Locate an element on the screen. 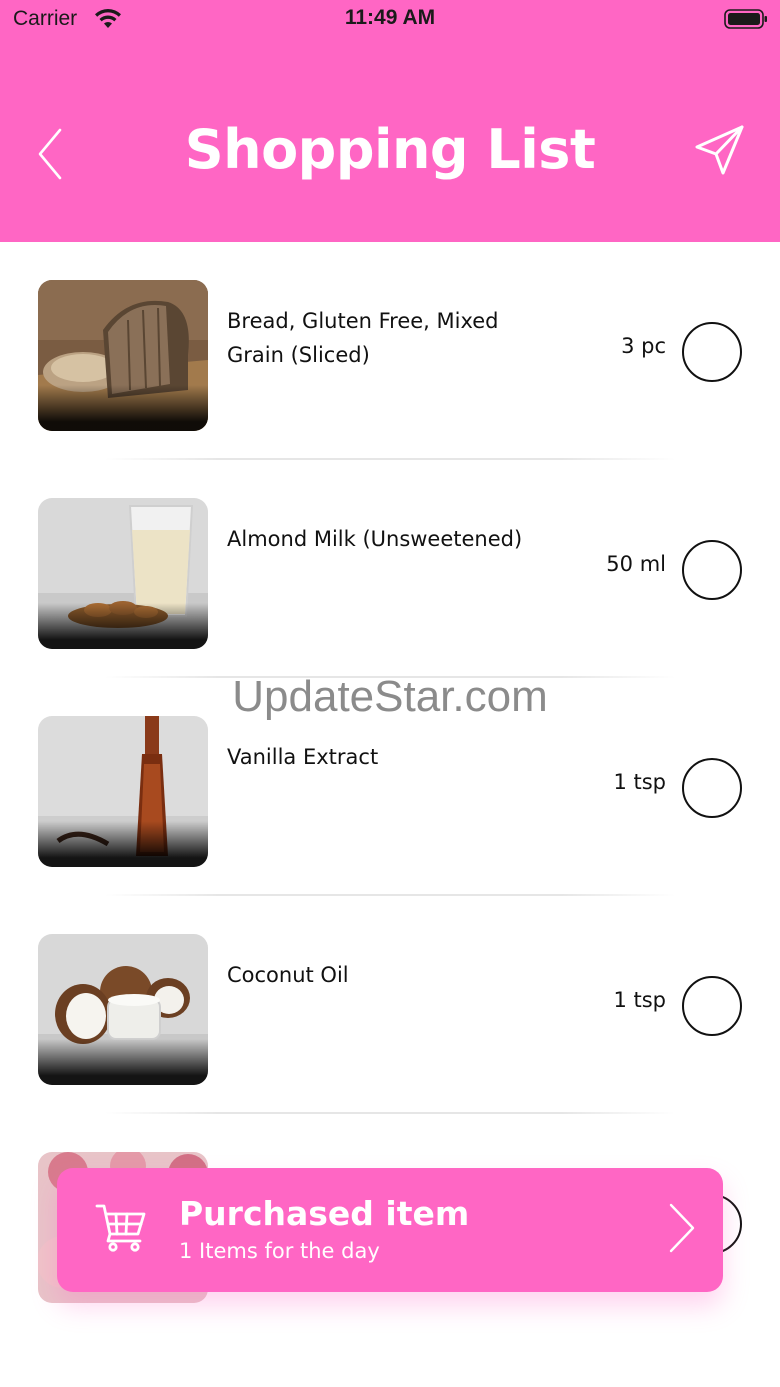  status-bar: Carrier 11:49 AM is located at coordinates (390, 20).